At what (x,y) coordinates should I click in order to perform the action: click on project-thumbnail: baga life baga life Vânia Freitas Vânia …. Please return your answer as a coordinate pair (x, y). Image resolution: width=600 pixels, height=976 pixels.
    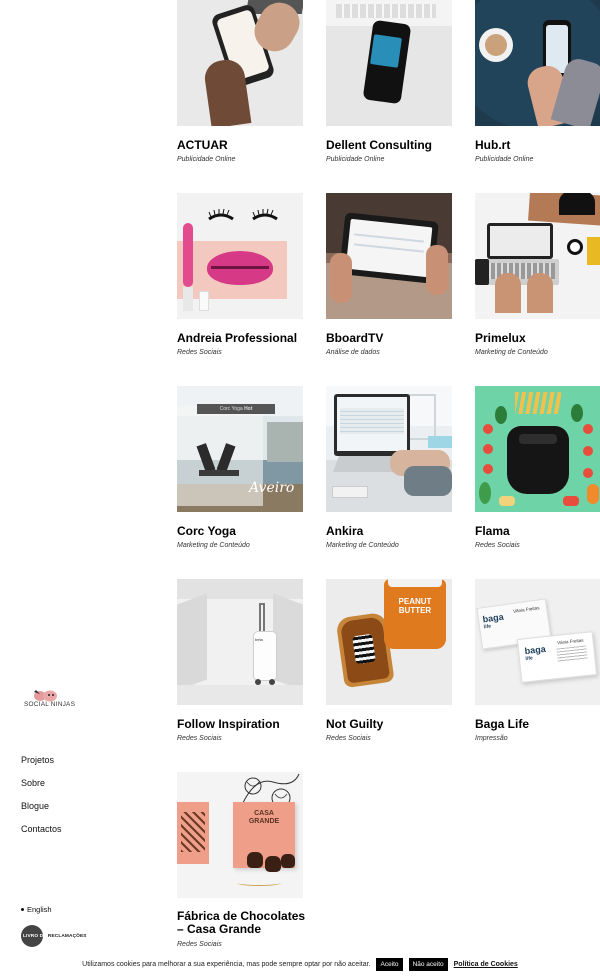
    Looking at the image, I should click on (537, 642).